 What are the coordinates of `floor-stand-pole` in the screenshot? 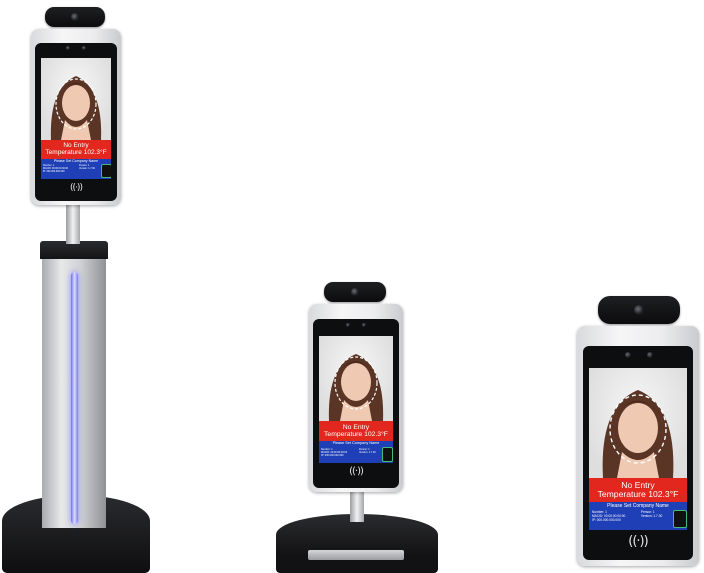 It's located at (73, 222).